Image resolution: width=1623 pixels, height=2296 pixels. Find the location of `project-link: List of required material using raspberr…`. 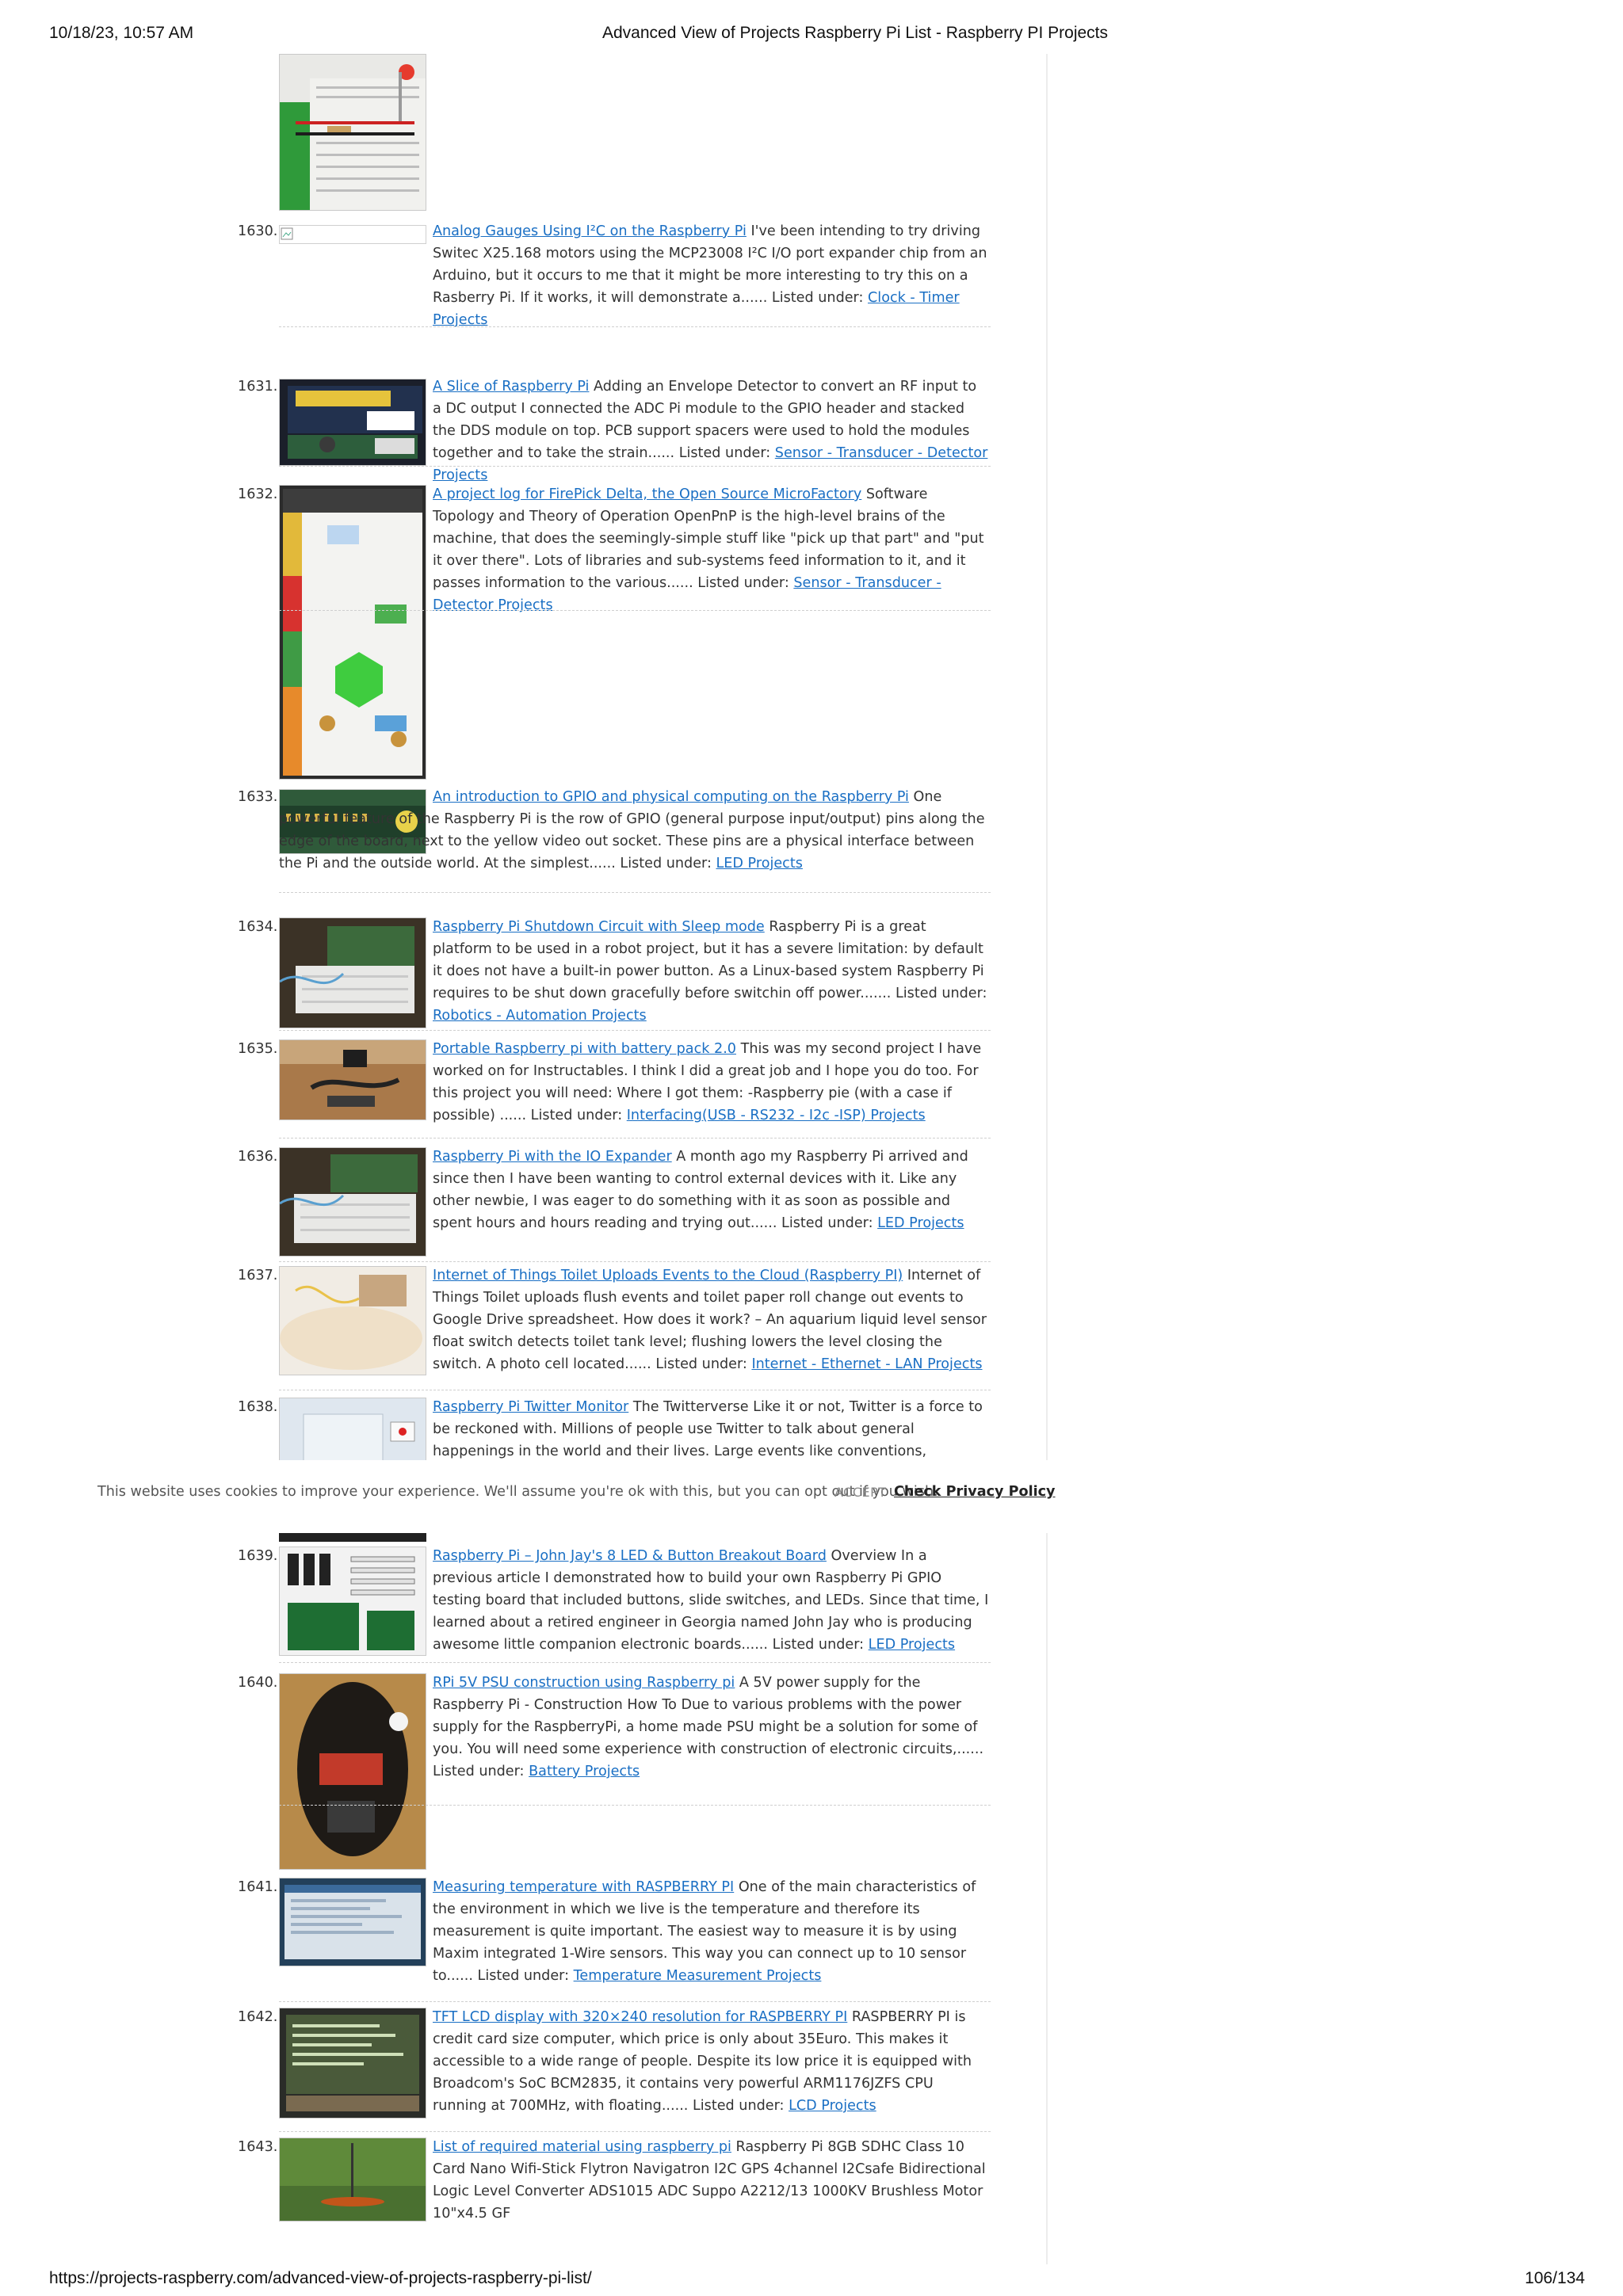

project-link: List of required material using raspberr… is located at coordinates (582, 2147).